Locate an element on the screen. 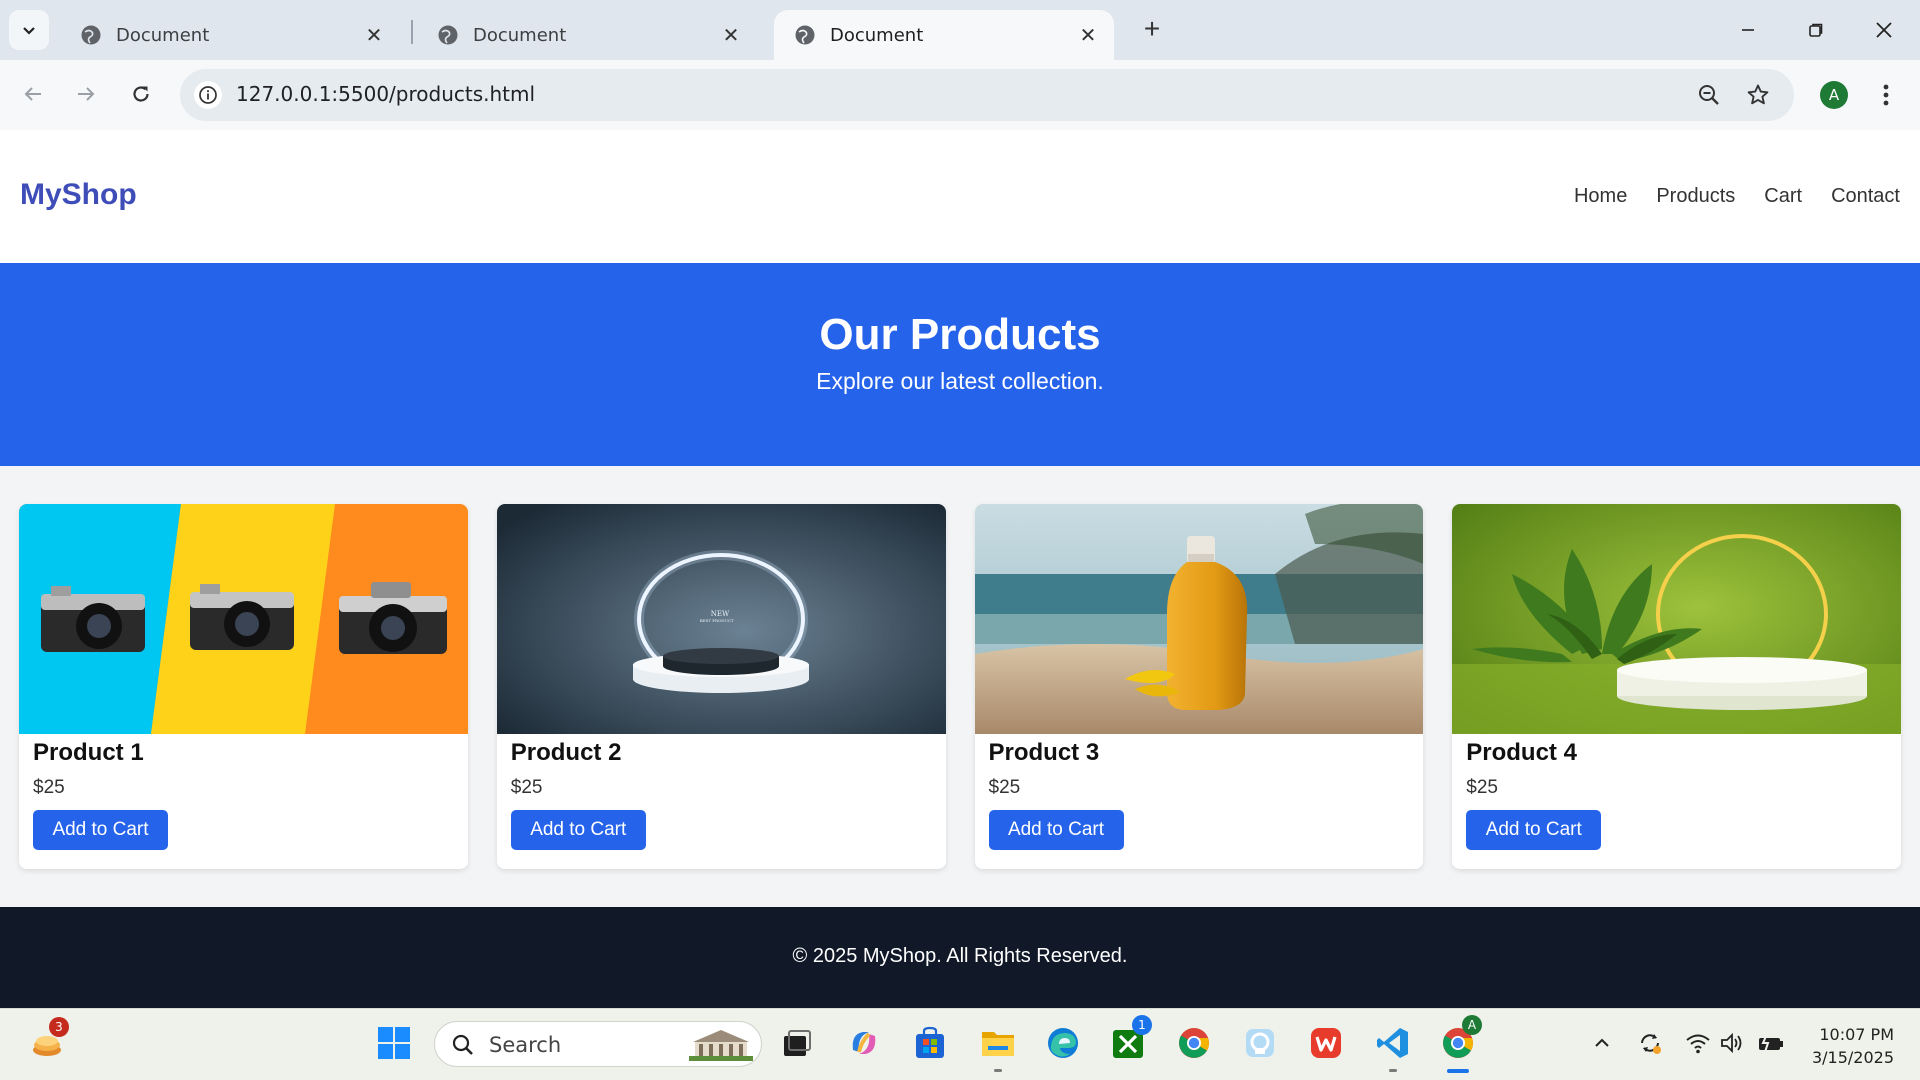 The image size is (1920, 1080). tab-search-button is located at coordinates (29, 30).